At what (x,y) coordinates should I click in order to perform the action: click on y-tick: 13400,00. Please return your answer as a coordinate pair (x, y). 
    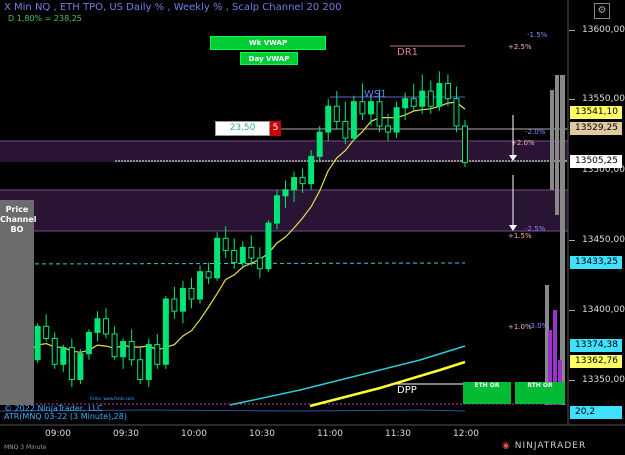
    Looking at the image, I should click on (603, 310).